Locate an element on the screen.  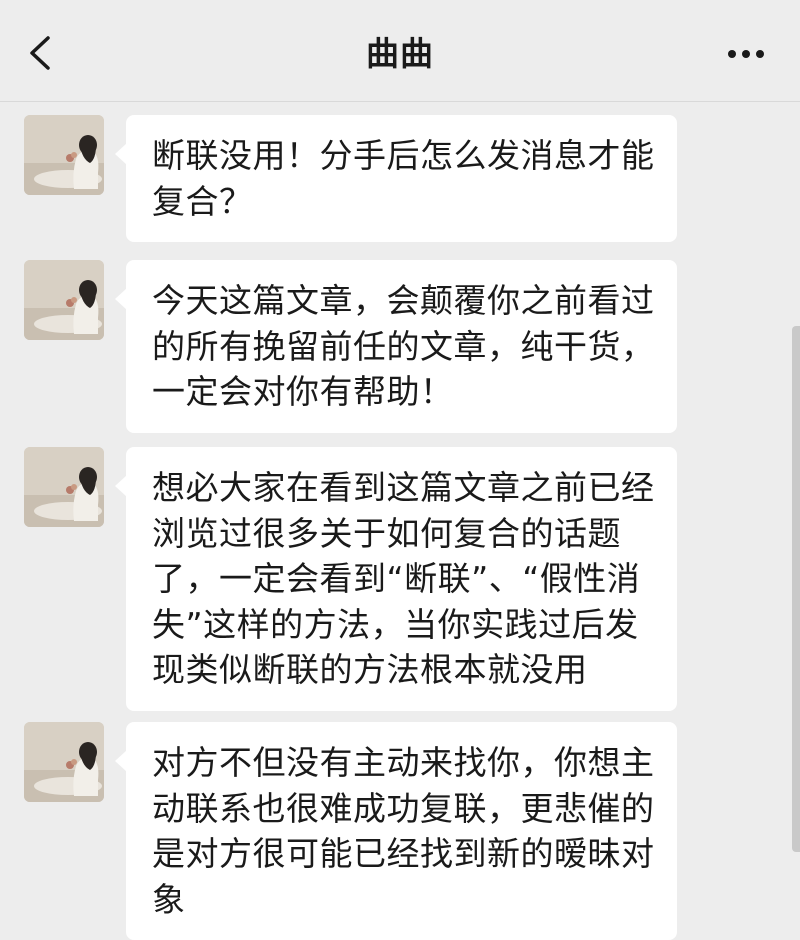
more-button is located at coordinates (746, 54).